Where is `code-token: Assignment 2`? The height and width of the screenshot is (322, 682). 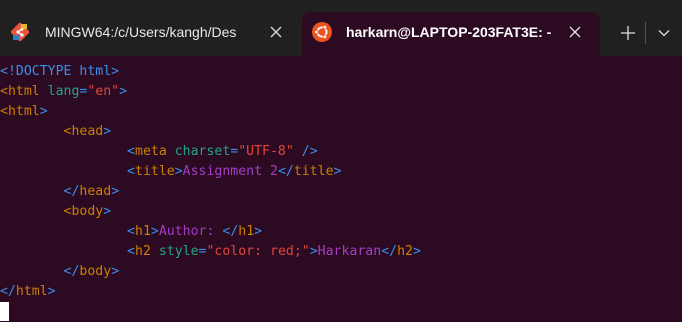
code-token: Assignment 2 is located at coordinates (230, 171).